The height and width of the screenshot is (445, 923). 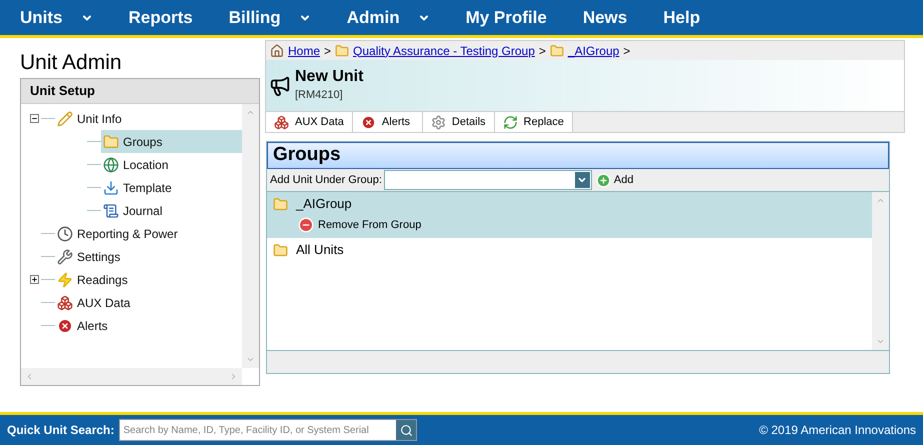 What do you see at coordinates (304, 51) in the screenshot?
I see `breadcrumb-link: Home` at bounding box center [304, 51].